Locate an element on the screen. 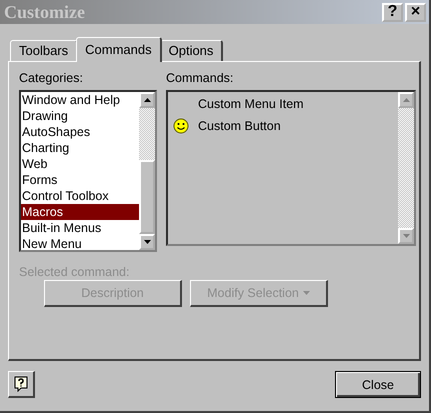 The height and width of the screenshot is (413, 431). help-button: ? is located at coordinates (392, 12).